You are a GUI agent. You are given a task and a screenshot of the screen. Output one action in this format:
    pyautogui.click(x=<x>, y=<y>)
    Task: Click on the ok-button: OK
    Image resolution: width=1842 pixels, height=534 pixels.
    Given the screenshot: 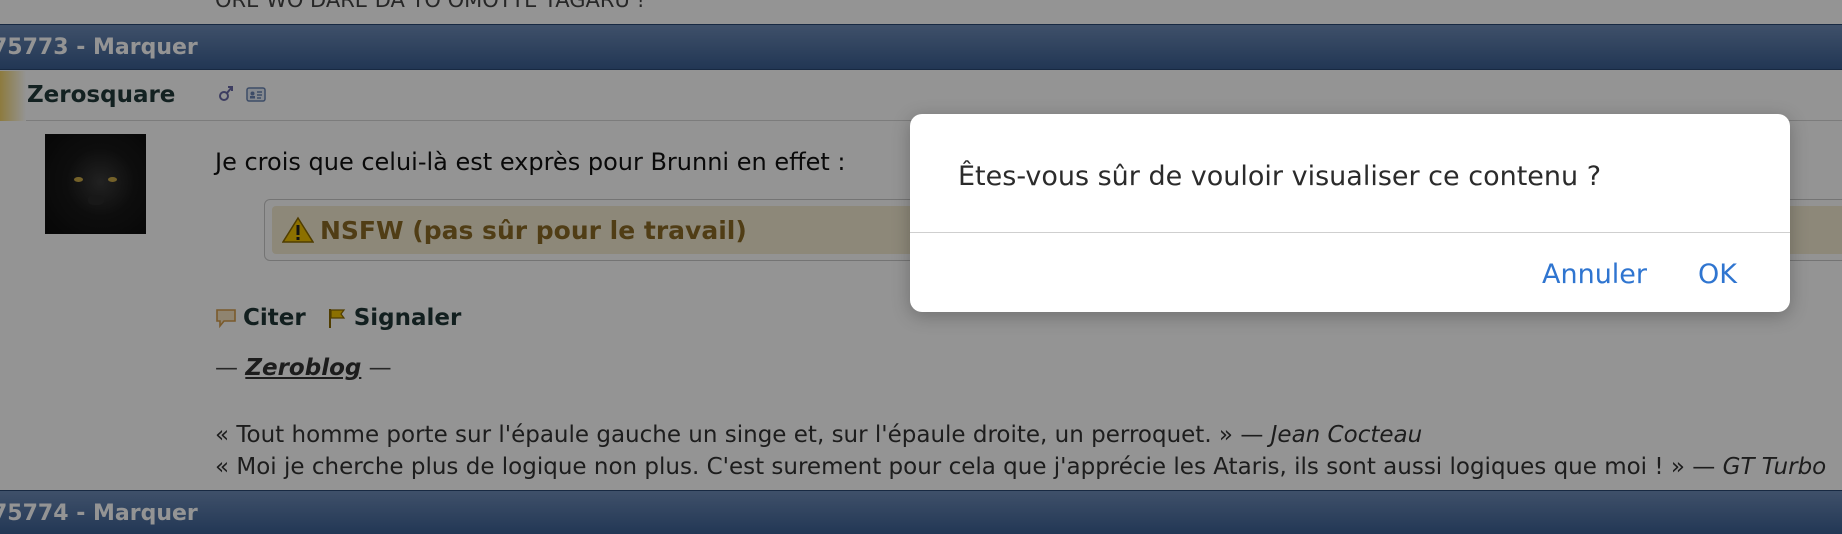 What is the action you would take?
    pyautogui.click(x=1717, y=274)
    